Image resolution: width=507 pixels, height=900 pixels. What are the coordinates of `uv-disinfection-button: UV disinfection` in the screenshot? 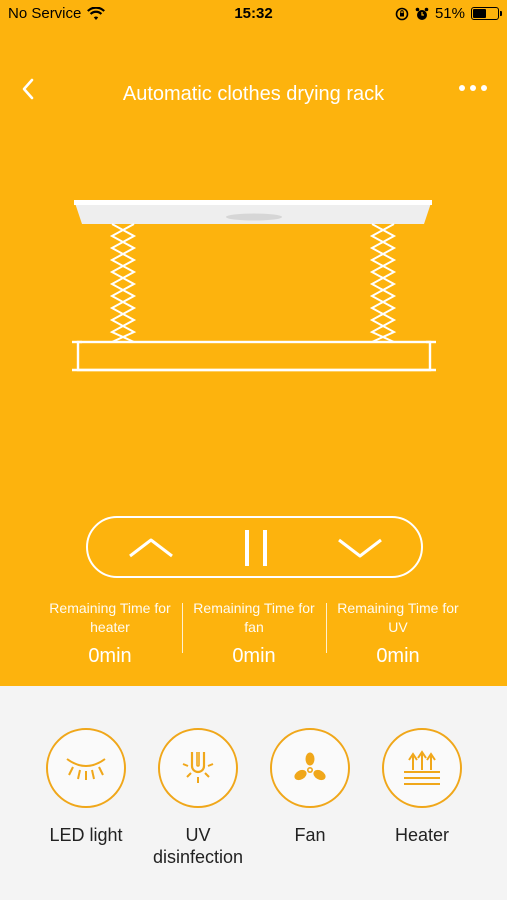 It's located at (198, 798).